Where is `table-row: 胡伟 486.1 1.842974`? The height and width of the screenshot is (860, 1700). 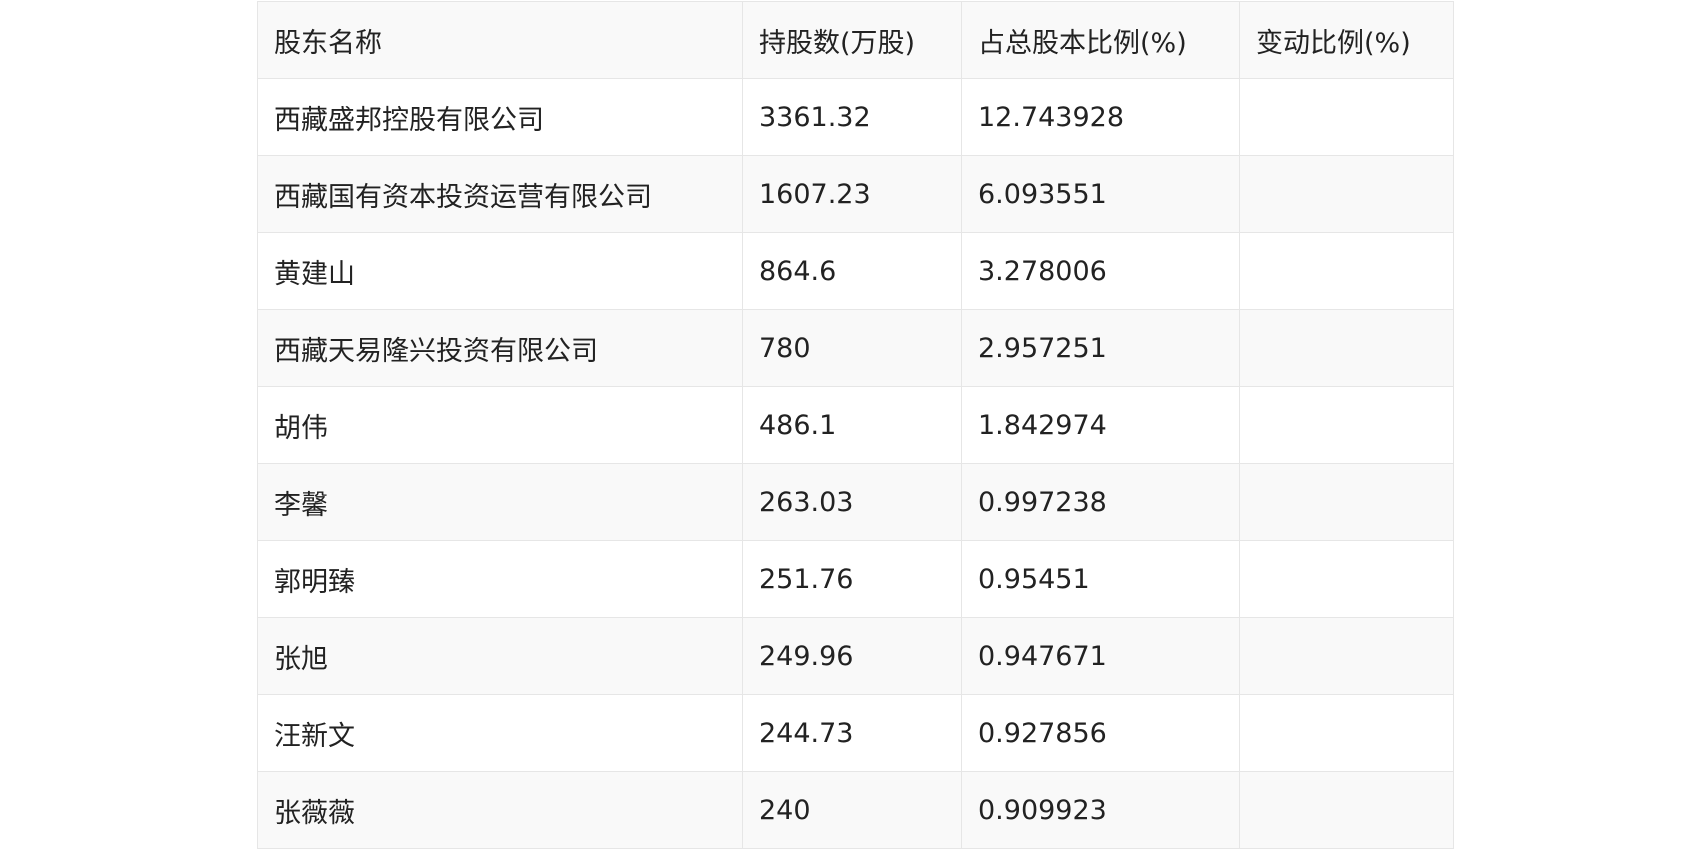 table-row: 胡伟 486.1 1.842974 is located at coordinates (855, 425).